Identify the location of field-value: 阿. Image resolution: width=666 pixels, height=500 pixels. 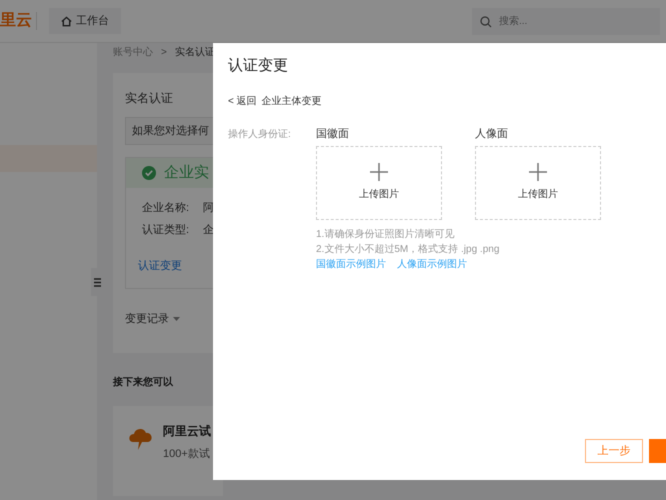
(208, 208).